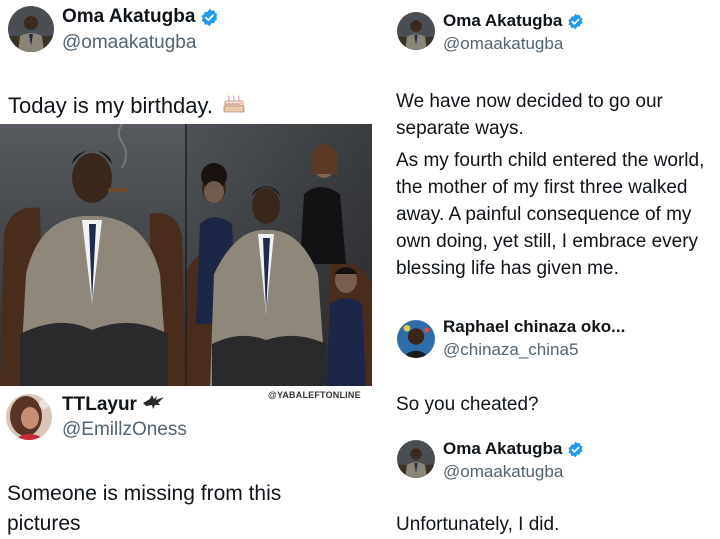  I want to click on reply-author-handle: @EmillzOness, so click(124, 430).